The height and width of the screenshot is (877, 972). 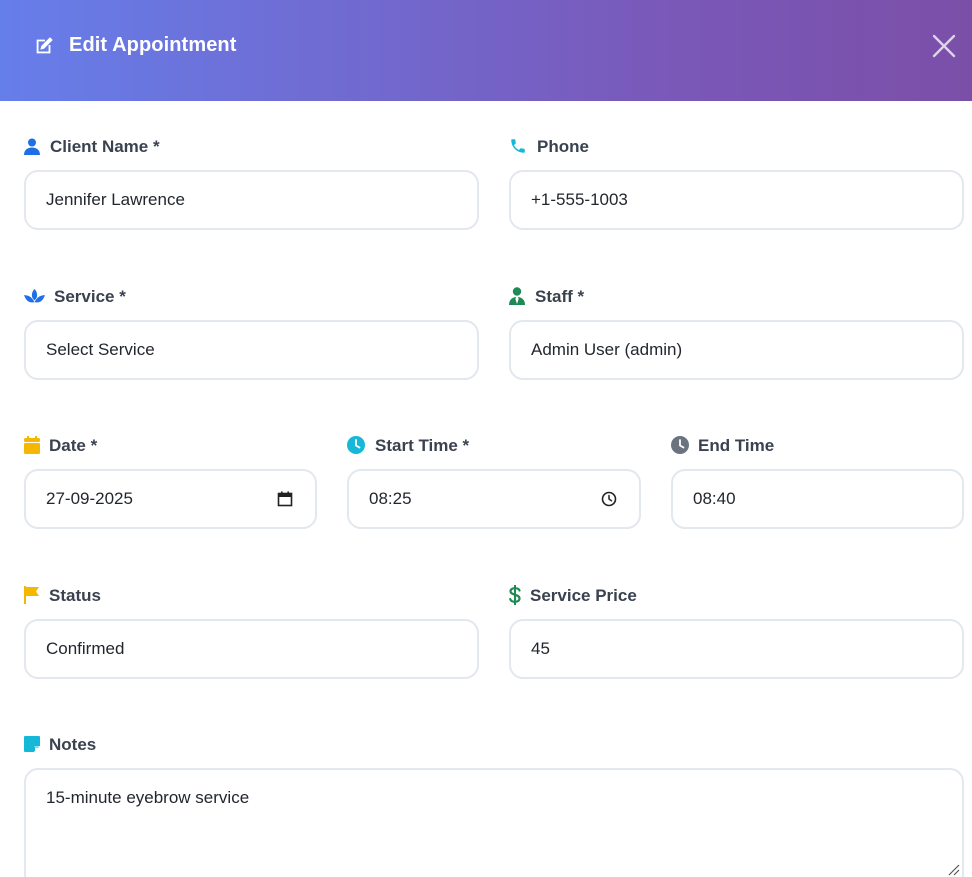 What do you see at coordinates (486, 50) in the screenshot?
I see `modal-header: Edit Appointment` at bounding box center [486, 50].